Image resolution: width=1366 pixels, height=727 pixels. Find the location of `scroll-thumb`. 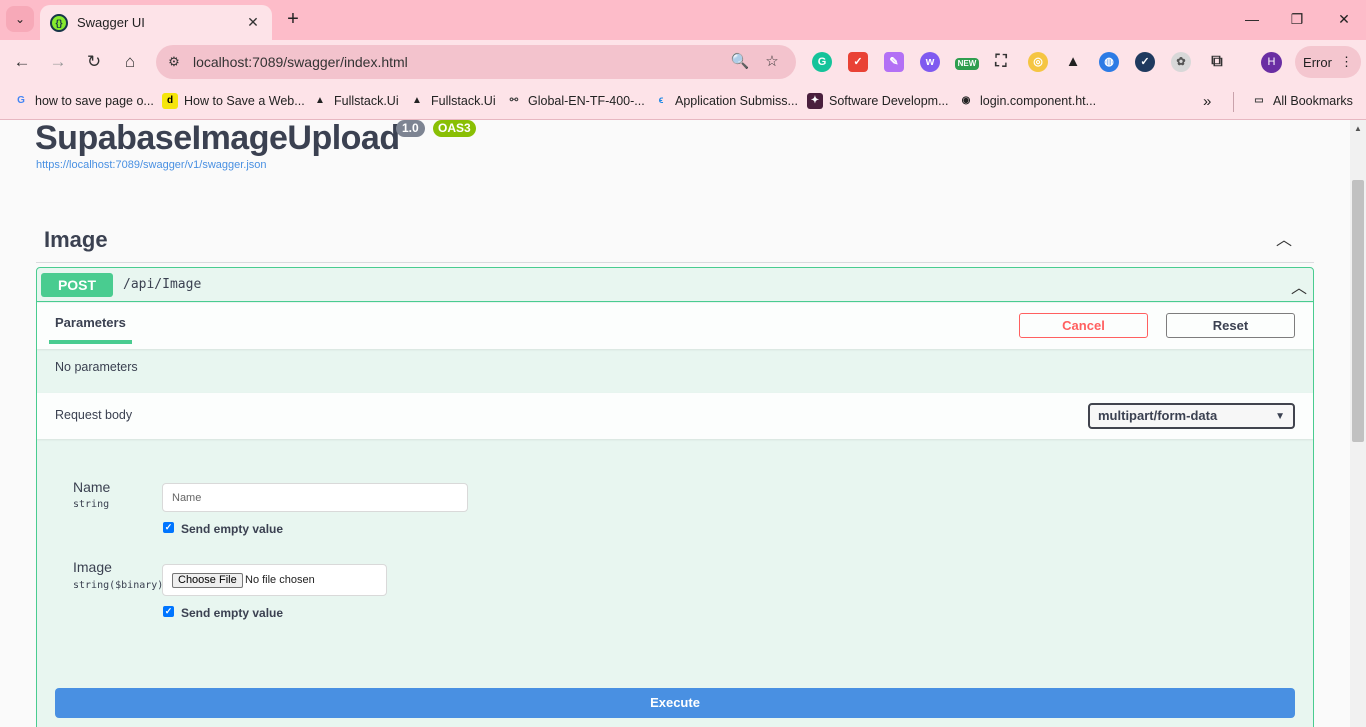

scroll-thumb is located at coordinates (1358, 311).